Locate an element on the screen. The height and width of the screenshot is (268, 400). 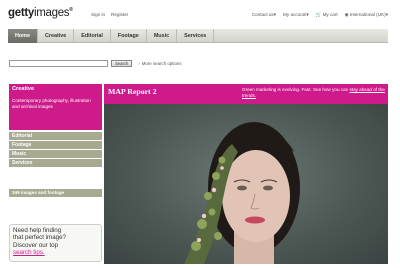
sidebar-item-services: Services is located at coordinates (55, 163).